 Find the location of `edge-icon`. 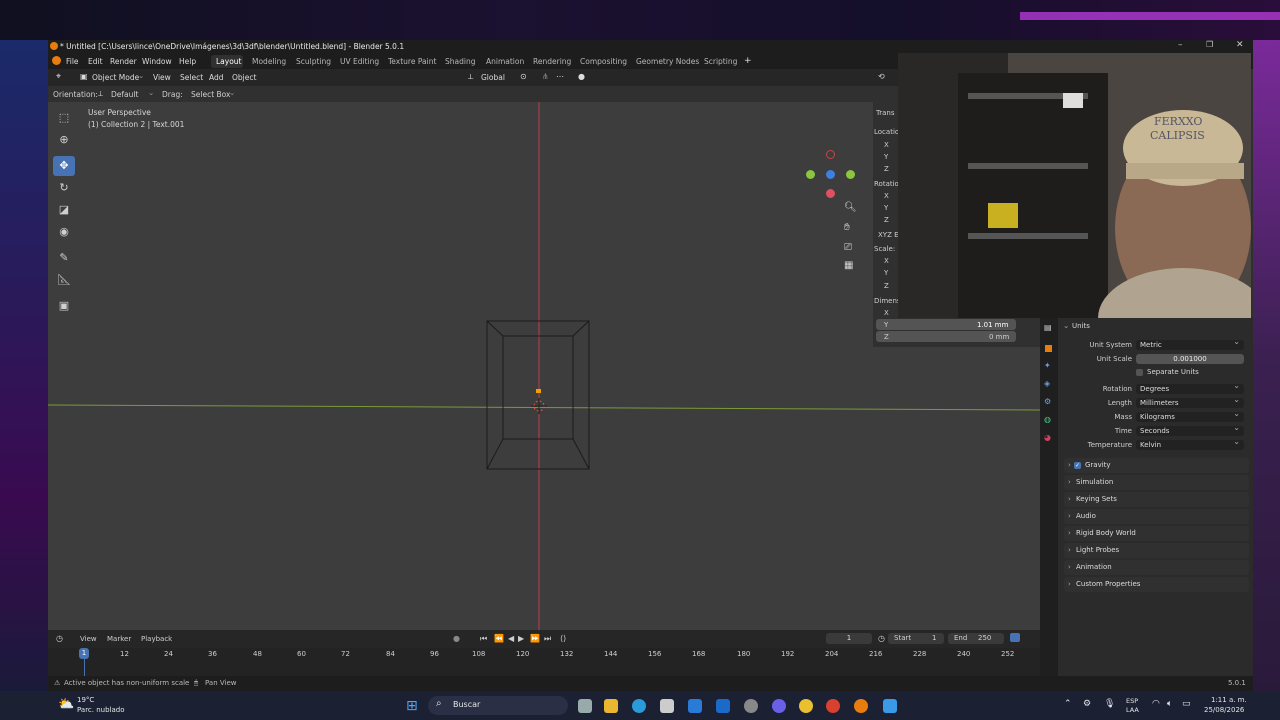

edge-icon is located at coordinates (639, 706).